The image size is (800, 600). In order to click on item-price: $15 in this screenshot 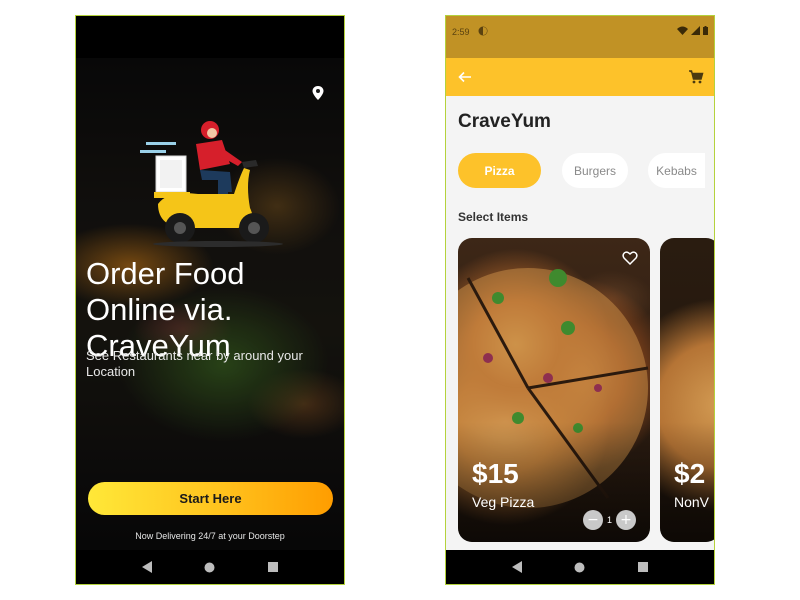, I will do `click(495, 473)`.